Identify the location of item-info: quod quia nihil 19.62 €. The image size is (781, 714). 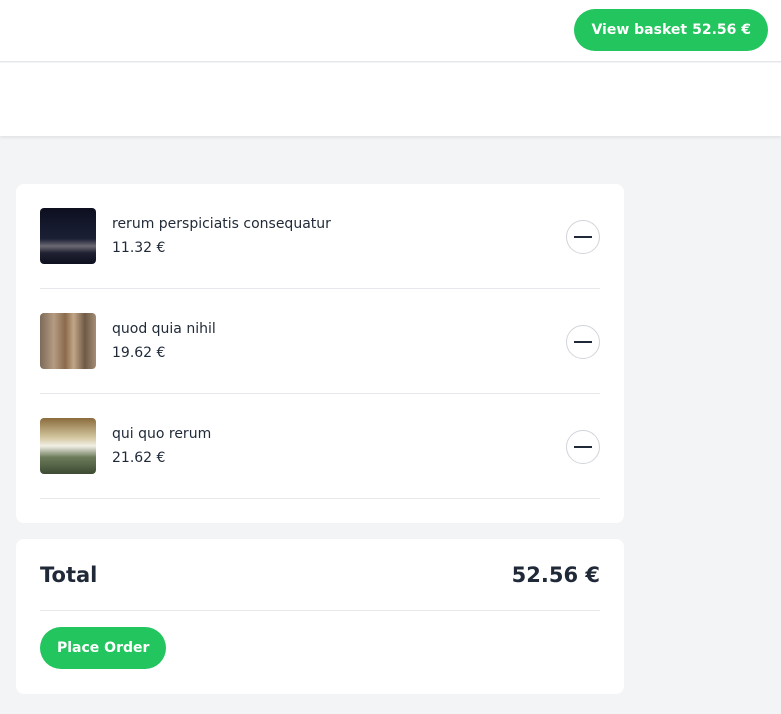
(164, 341).